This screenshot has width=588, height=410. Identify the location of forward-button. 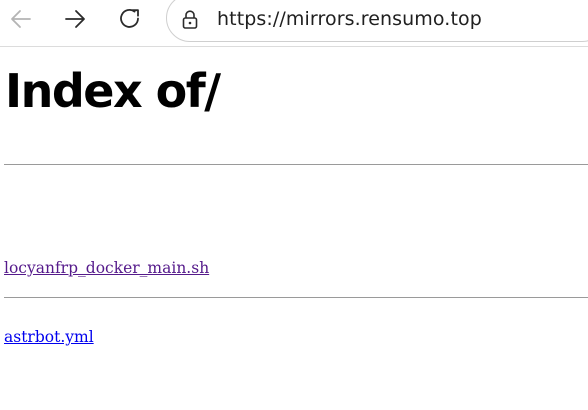
(75, 19).